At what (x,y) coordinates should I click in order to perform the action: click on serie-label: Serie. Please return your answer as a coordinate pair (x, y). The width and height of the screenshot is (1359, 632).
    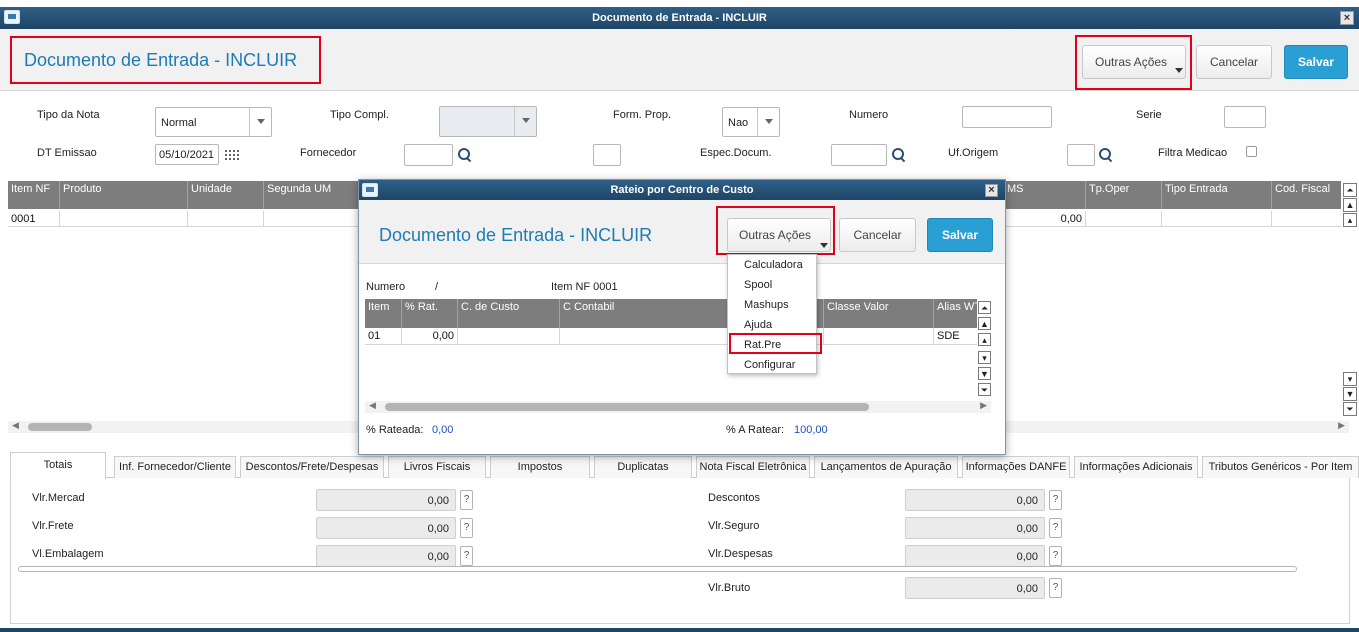
    Looking at the image, I should click on (1149, 115).